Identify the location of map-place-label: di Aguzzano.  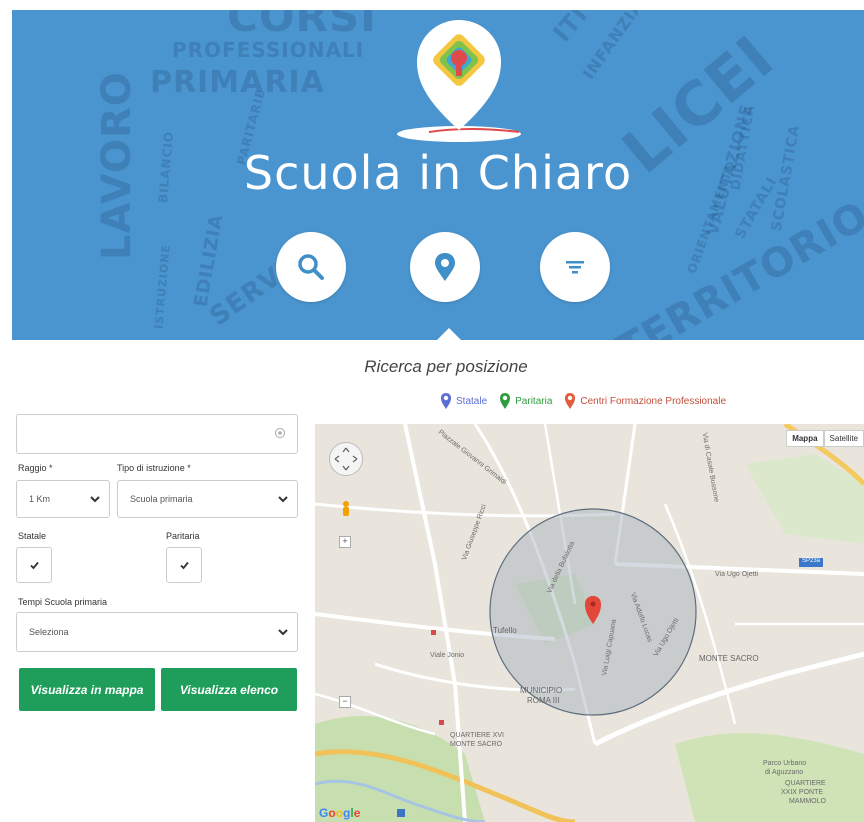
(784, 772).